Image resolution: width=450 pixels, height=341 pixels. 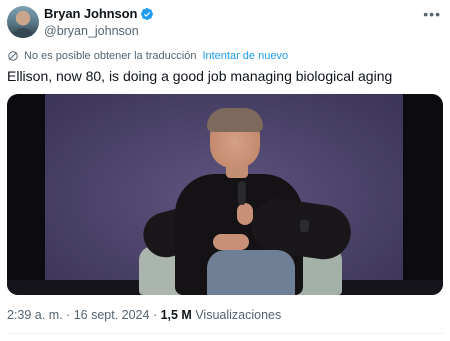 I want to click on author-name-row: Bryan Johnson, so click(x=99, y=13).